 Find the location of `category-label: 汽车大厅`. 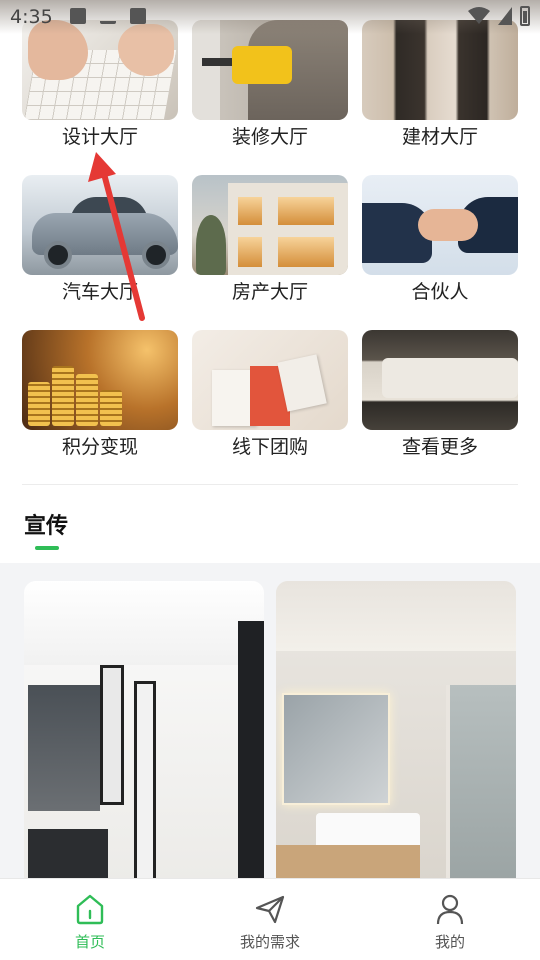

category-label: 汽车大厅 is located at coordinates (99, 292).